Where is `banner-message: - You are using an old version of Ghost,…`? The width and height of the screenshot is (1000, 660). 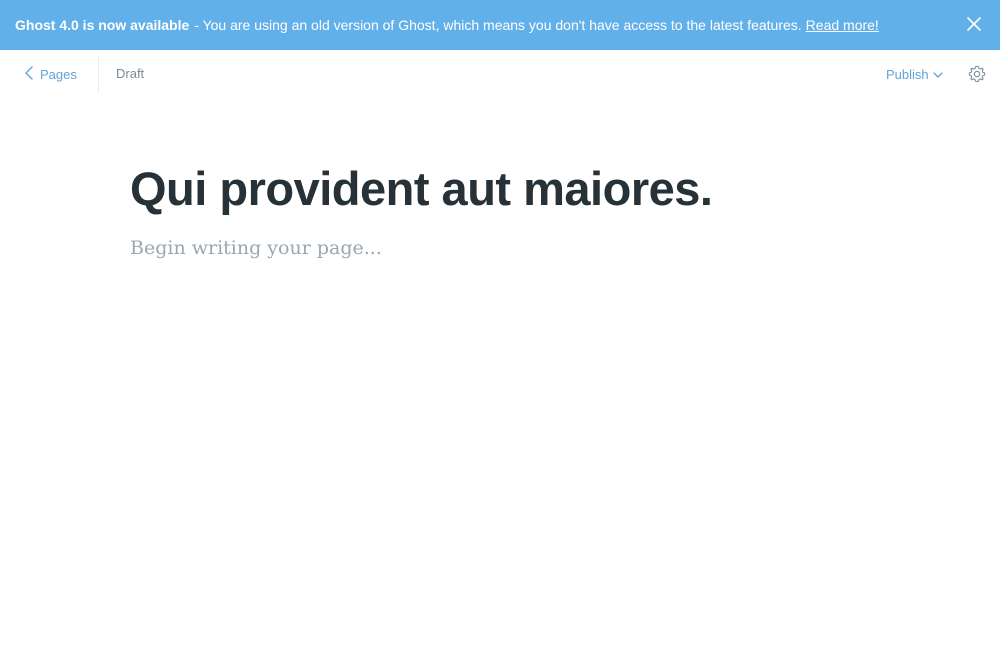 banner-message: - You are using an old version of Ghost,… is located at coordinates (498, 25).